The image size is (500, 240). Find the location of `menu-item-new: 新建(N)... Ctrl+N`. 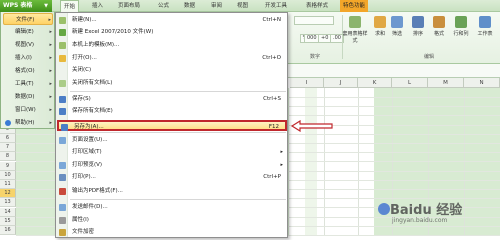

menu-item-new: 新建(N)... Ctrl+N is located at coordinates (172, 20).